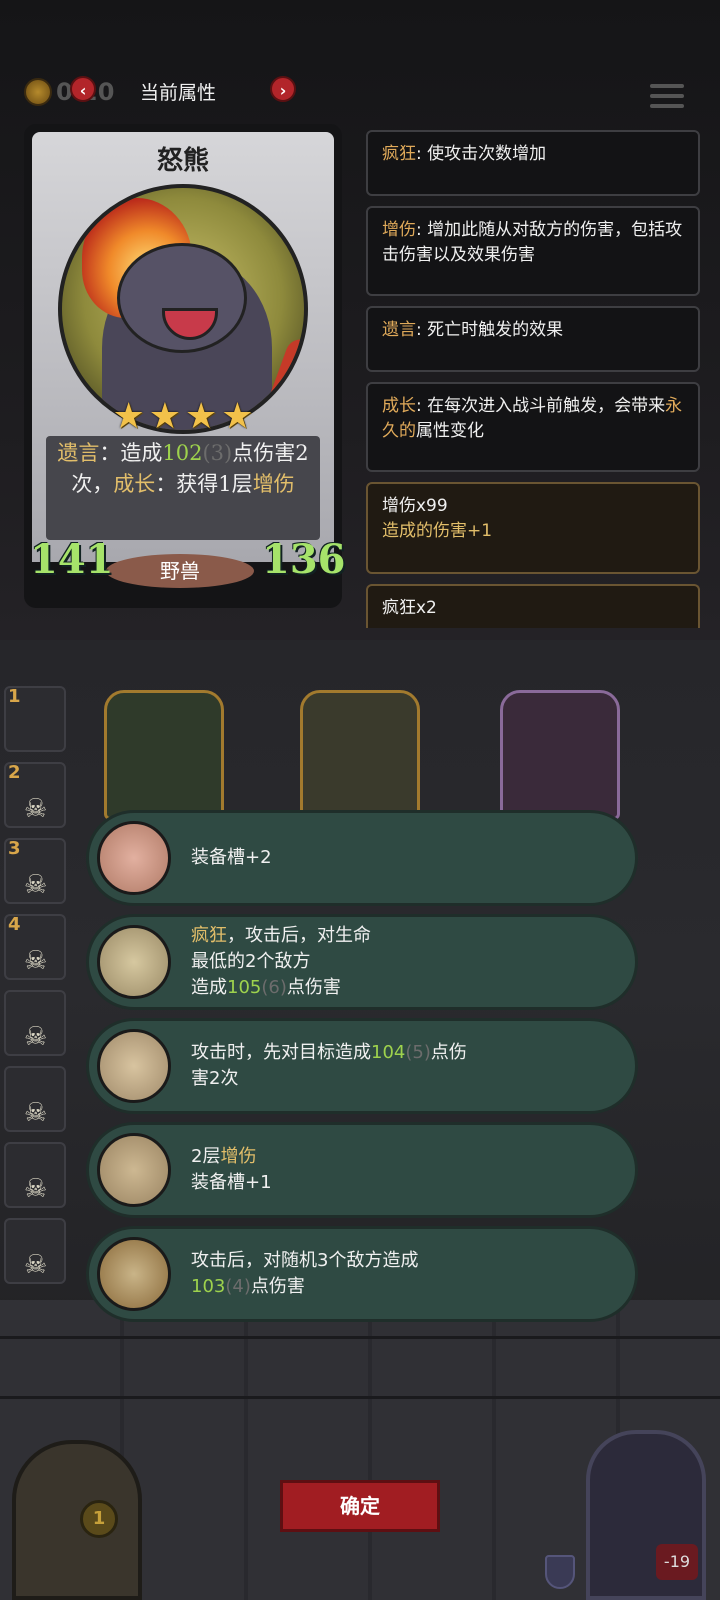 This screenshot has height=1600, width=720. I want to click on confirm-button: 确定, so click(360, 1506).